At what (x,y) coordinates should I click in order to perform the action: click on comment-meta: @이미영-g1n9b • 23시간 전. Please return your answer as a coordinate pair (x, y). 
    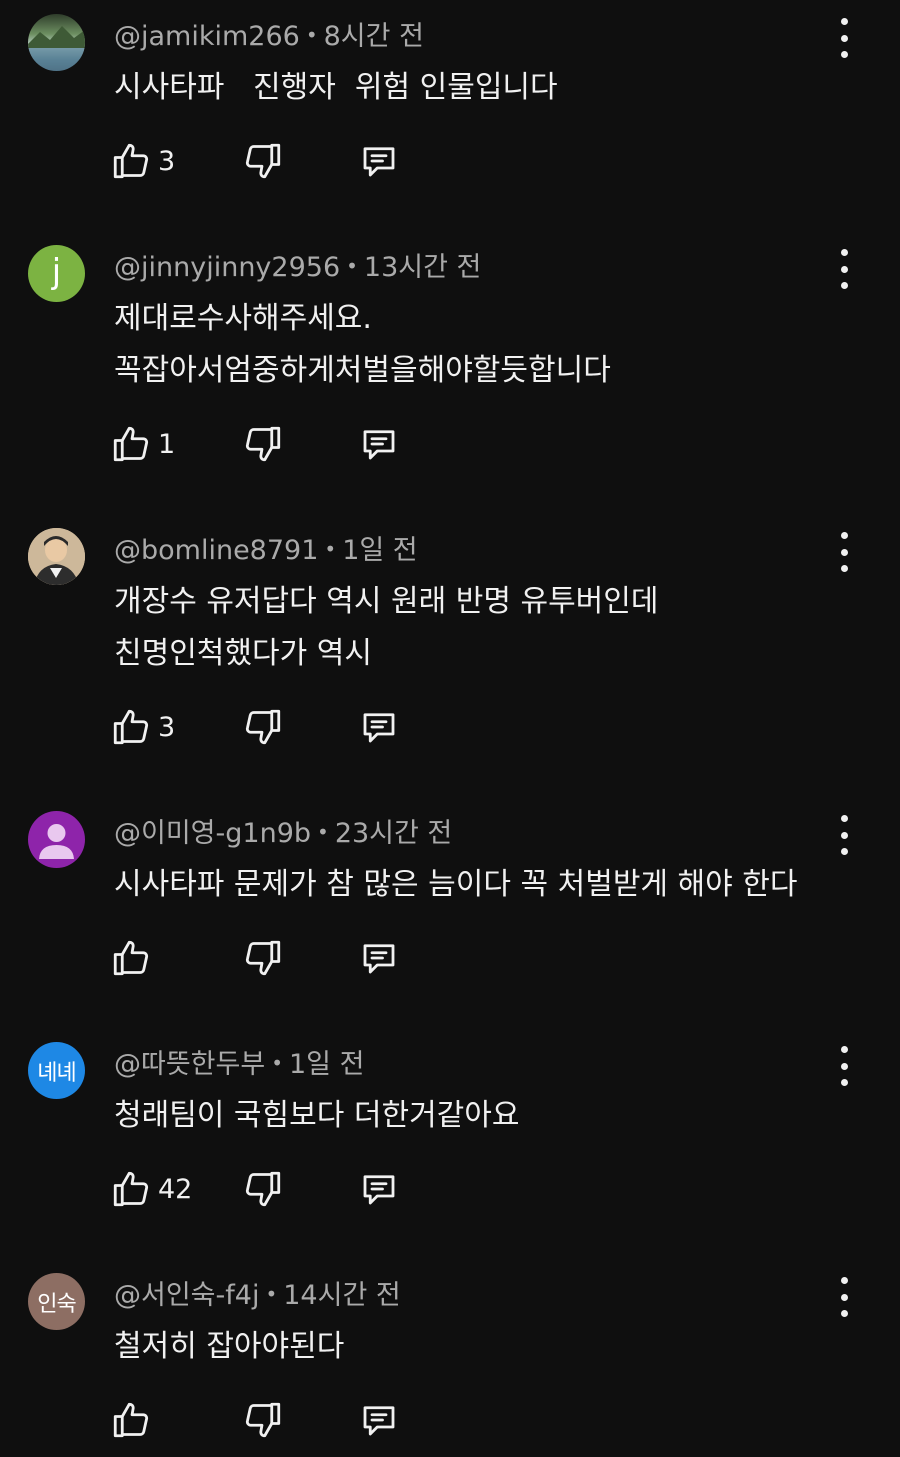
    Looking at the image, I should click on (283, 830).